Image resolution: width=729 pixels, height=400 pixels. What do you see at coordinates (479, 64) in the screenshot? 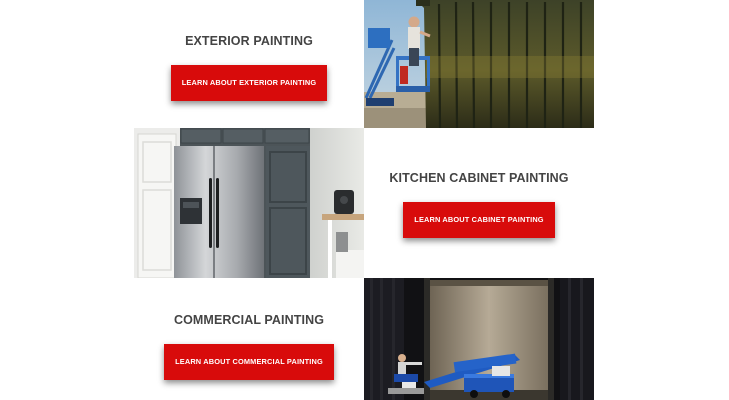
I see `exterior-painting-photo` at bounding box center [479, 64].